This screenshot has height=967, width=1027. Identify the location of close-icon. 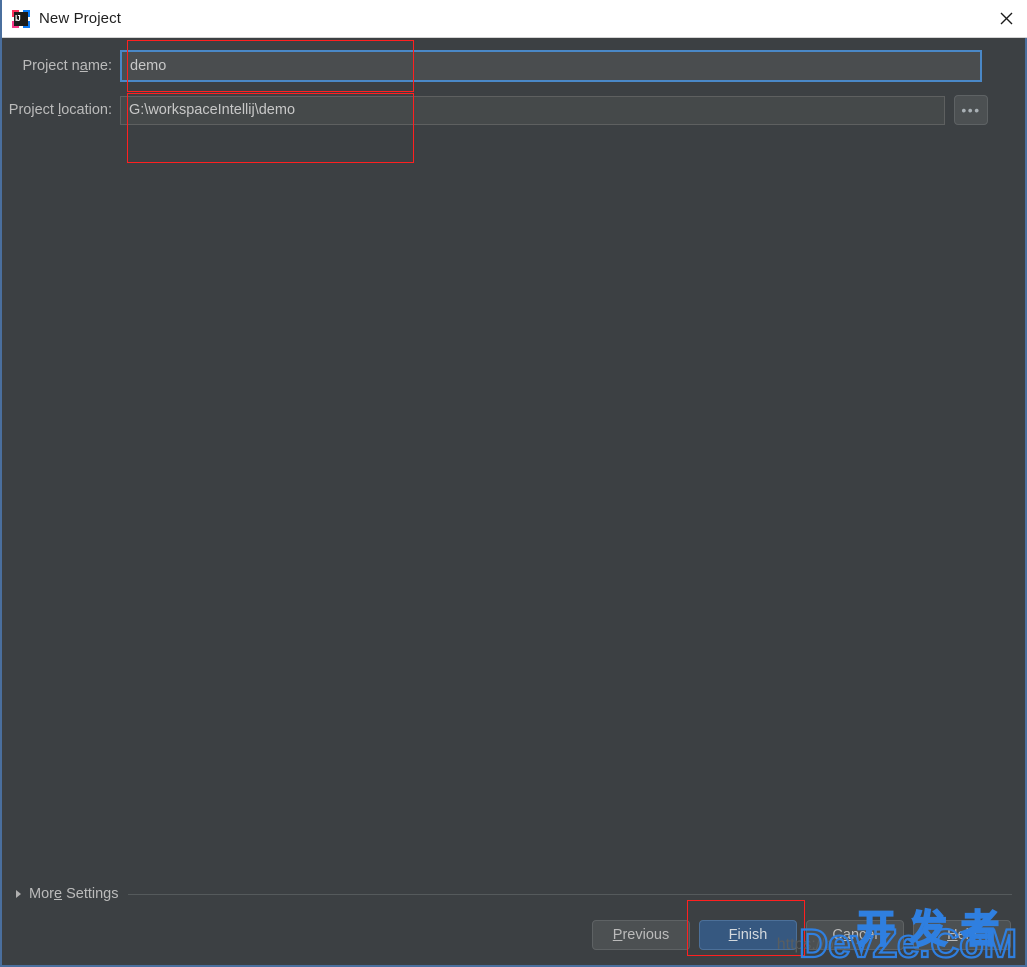
(1006, 18).